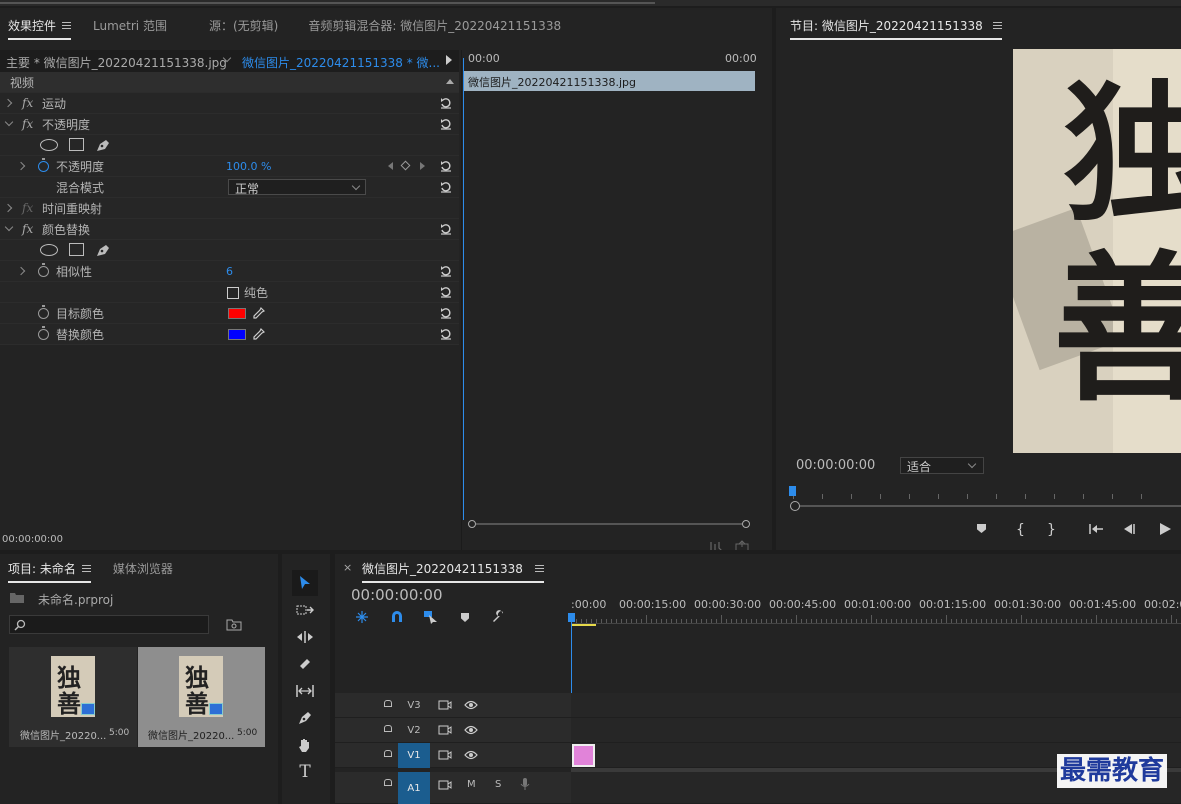 This screenshot has height=804, width=1181. Describe the element at coordinates (229, 124) in the screenshot. I see `effect-opacity: fx 不透明度` at that location.